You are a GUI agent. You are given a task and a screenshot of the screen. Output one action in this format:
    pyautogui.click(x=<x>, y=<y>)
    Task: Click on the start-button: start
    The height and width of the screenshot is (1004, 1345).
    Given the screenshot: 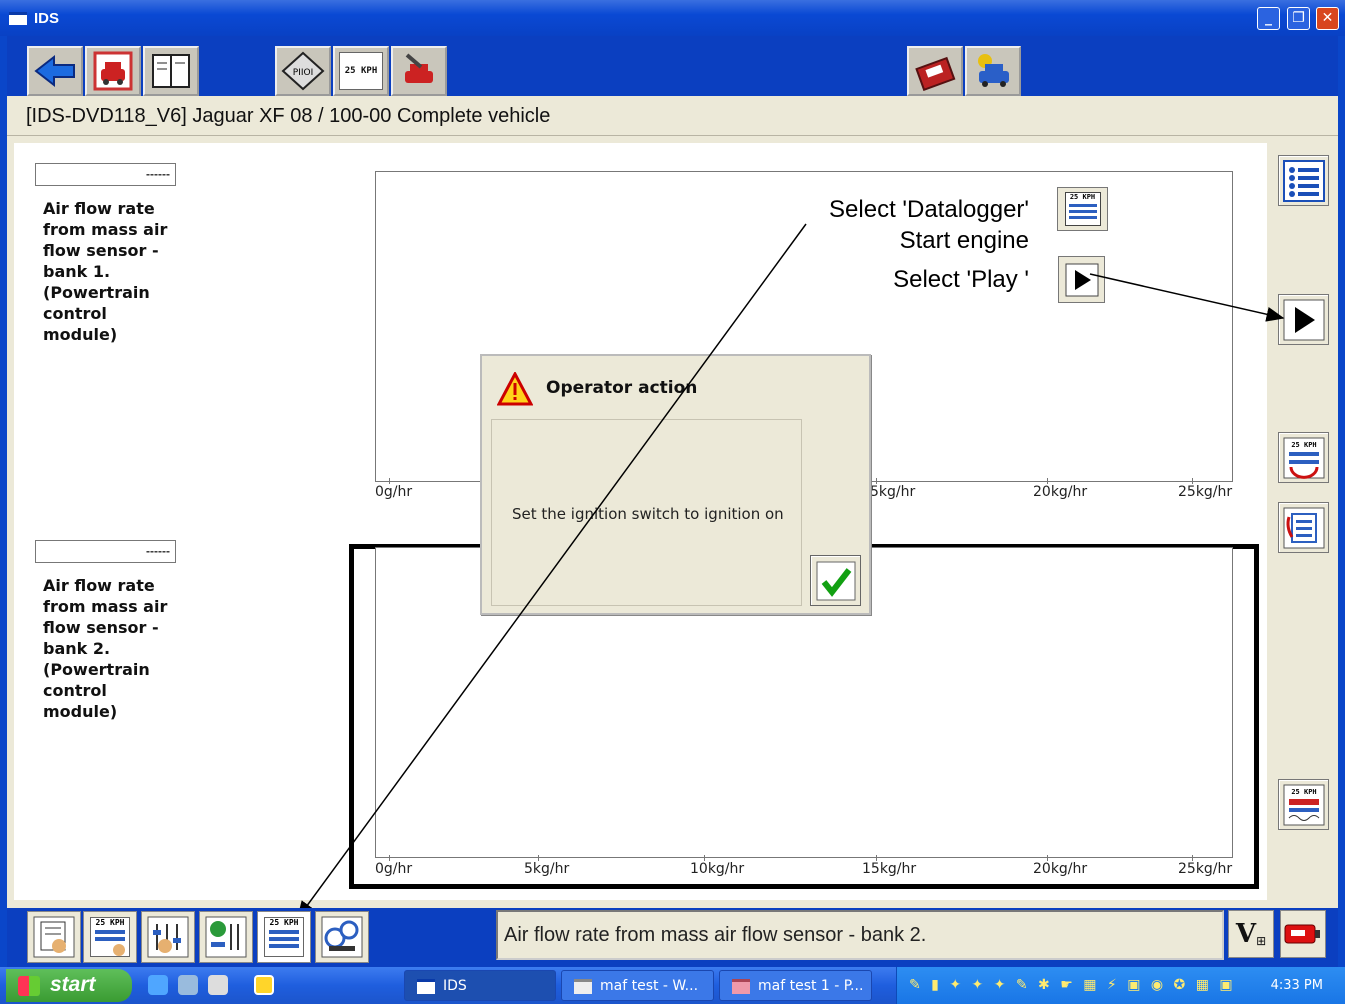 What is the action you would take?
    pyautogui.click(x=69, y=985)
    